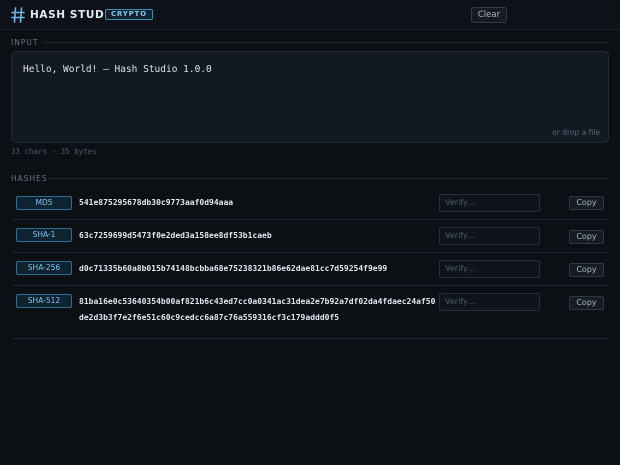  I want to click on hash-icon, so click(18, 15).